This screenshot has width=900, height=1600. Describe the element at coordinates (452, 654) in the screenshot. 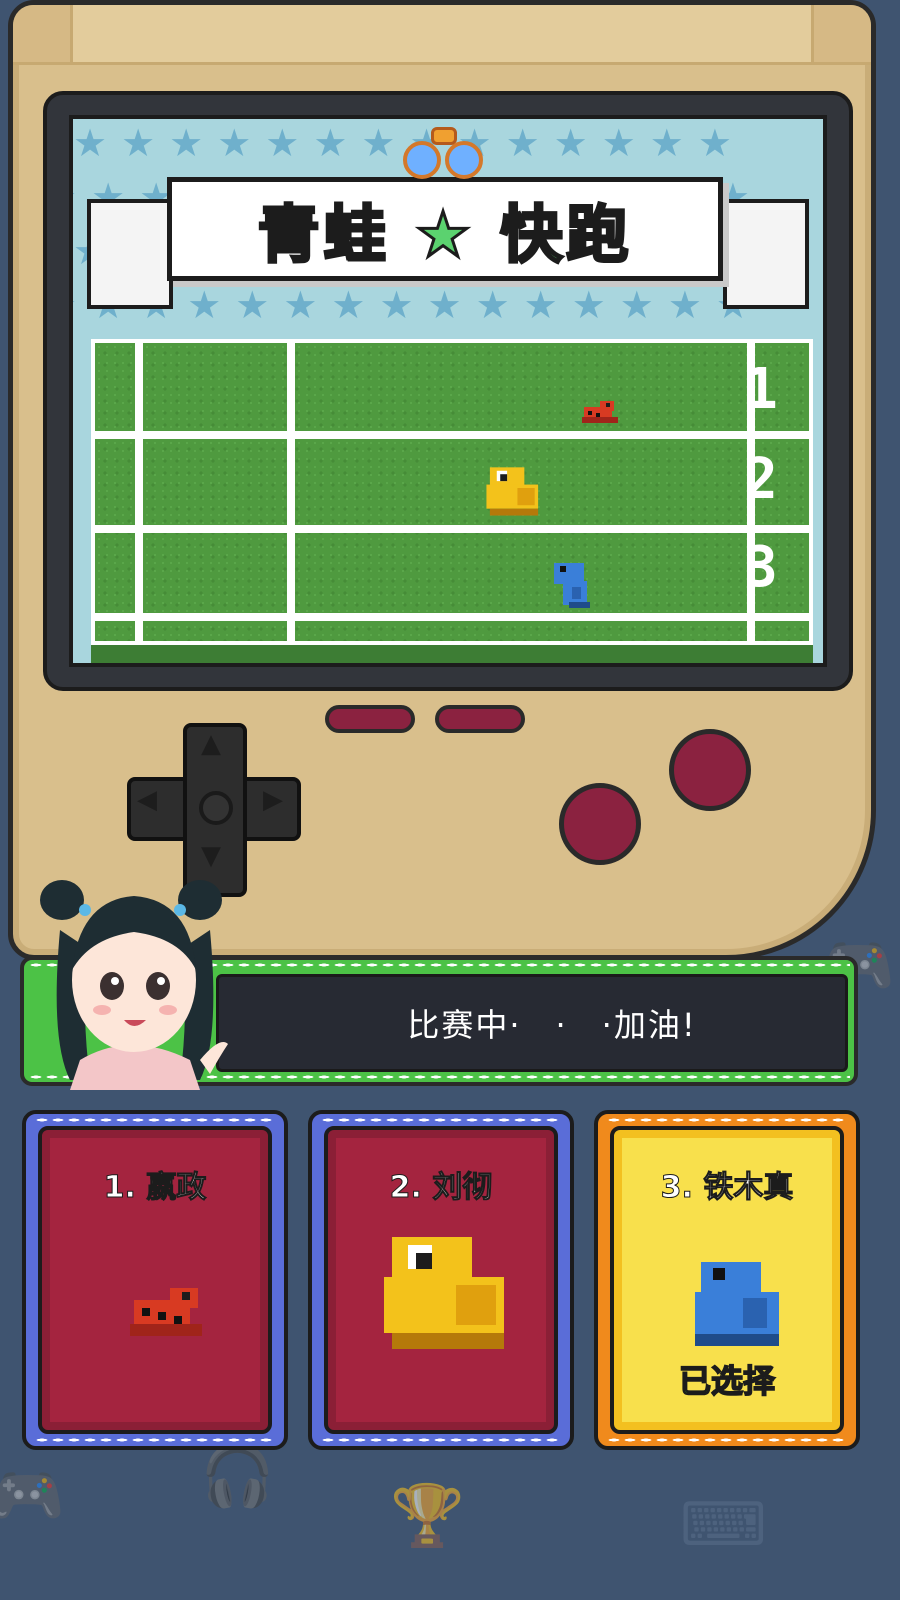

I see `track-edge` at that location.